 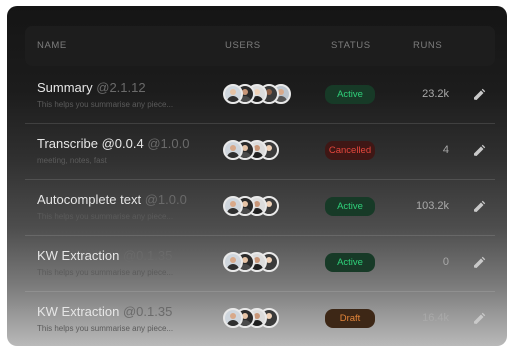 What do you see at coordinates (432, 206) in the screenshot?
I see `runs-count: 103.2k` at bounding box center [432, 206].